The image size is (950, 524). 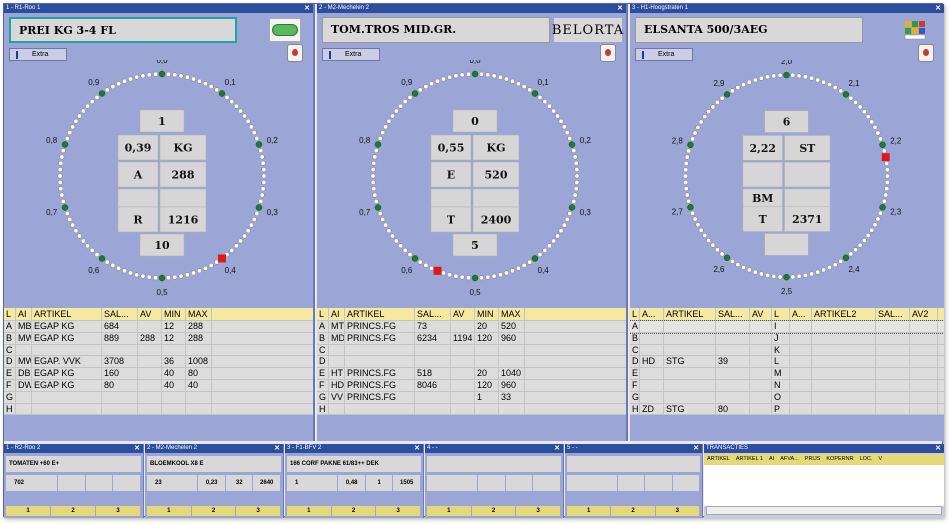 I want to click on table-row: G, so click(x=158, y=397).